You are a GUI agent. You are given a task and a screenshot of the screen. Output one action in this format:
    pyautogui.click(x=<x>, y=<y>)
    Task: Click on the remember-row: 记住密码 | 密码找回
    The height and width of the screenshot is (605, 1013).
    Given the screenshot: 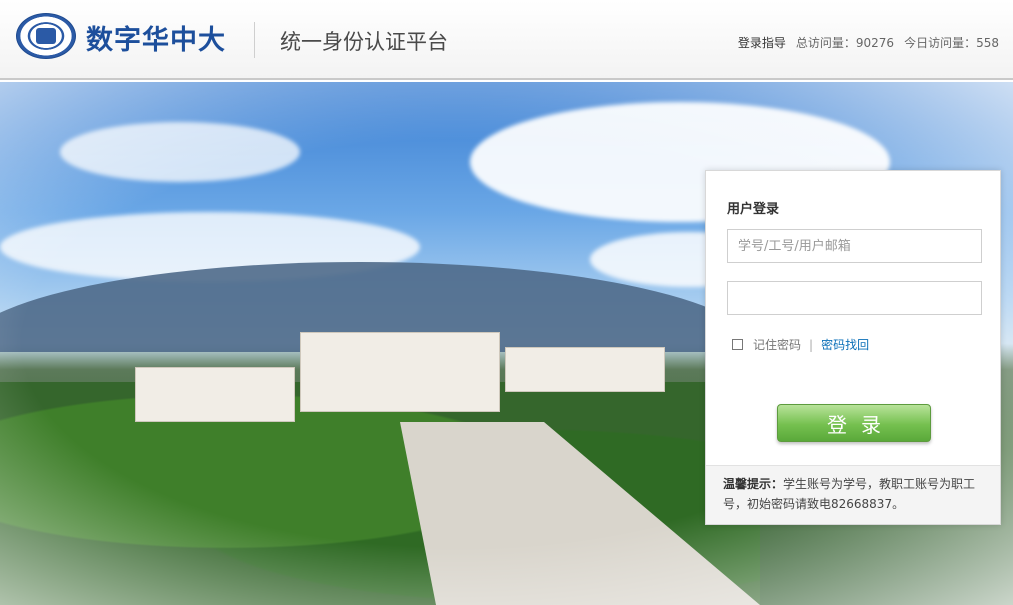 What is the action you would take?
    pyautogui.click(x=800, y=344)
    